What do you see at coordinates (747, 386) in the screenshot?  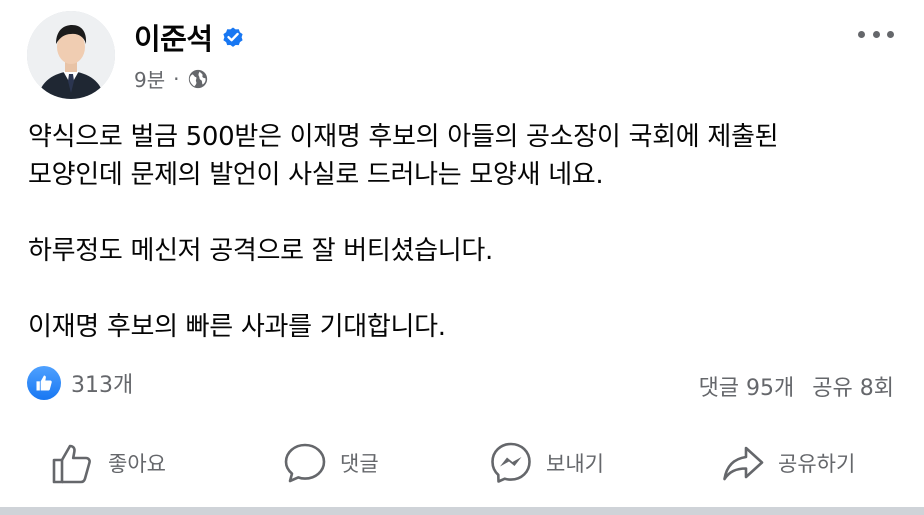 I see `comment-count: 댓글 95개` at bounding box center [747, 386].